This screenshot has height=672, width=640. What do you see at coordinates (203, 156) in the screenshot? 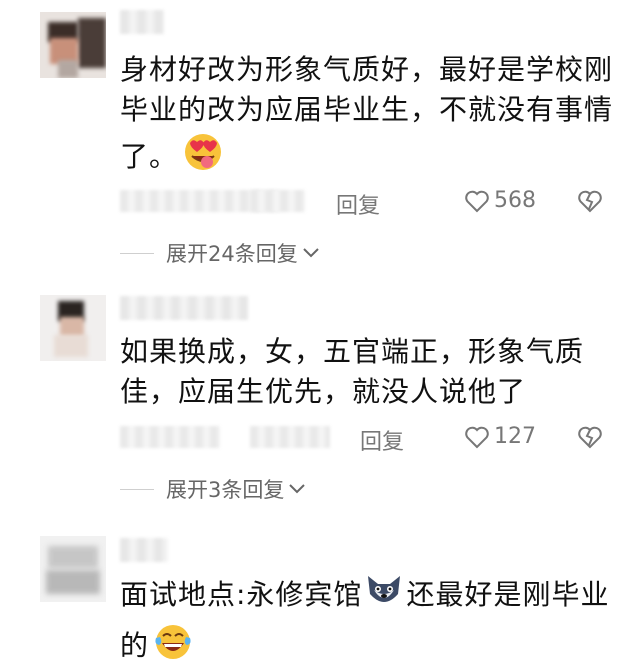
I see `heart-eyes-tongue-emoji-icon` at bounding box center [203, 156].